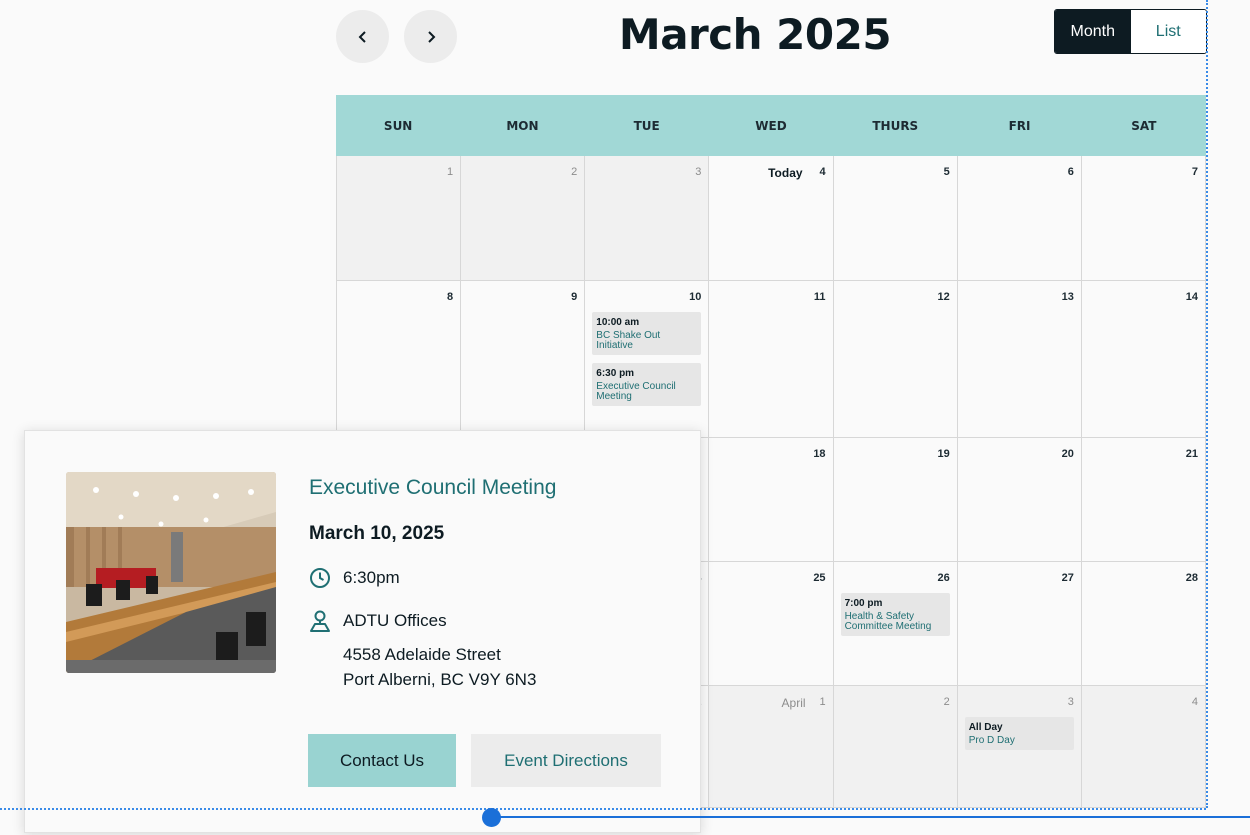  What do you see at coordinates (771, 359) in the screenshot?
I see `day-cell: 11` at bounding box center [771, 359].